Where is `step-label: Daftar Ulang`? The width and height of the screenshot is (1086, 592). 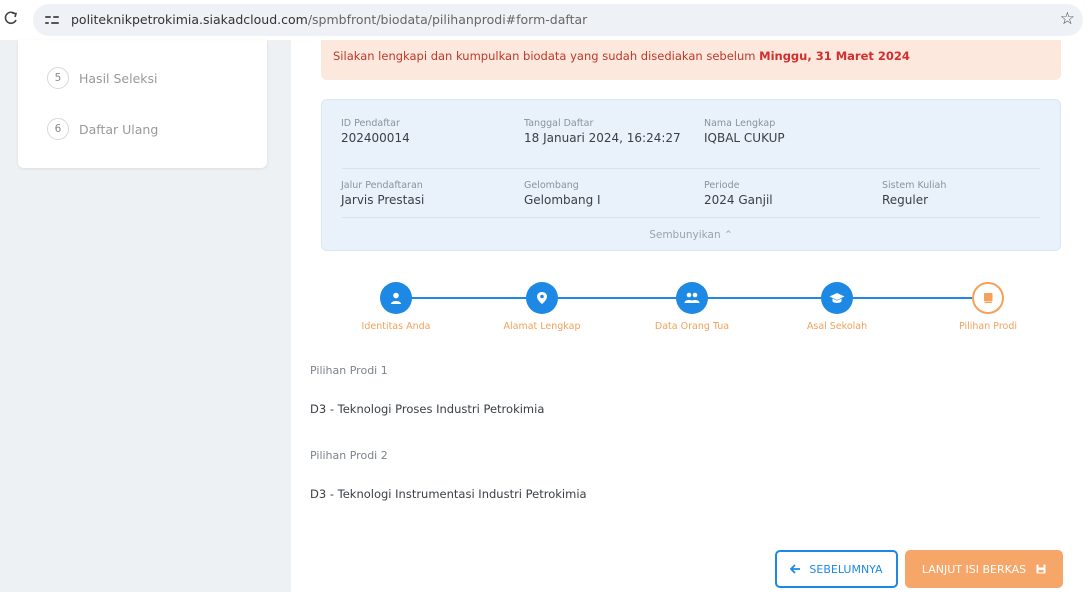 step-label: Daftar Ulang is located at coordinates (119, 129).